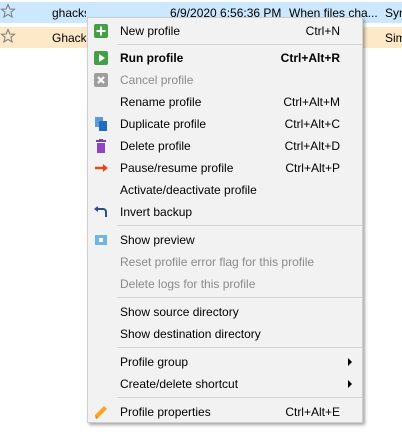 The height and width of the screenshot is (439, 402). Describe the element at coordinates (225, 80) in the screenshot. I see `menu-item-cancel-profile: Cancel profile` at that location.